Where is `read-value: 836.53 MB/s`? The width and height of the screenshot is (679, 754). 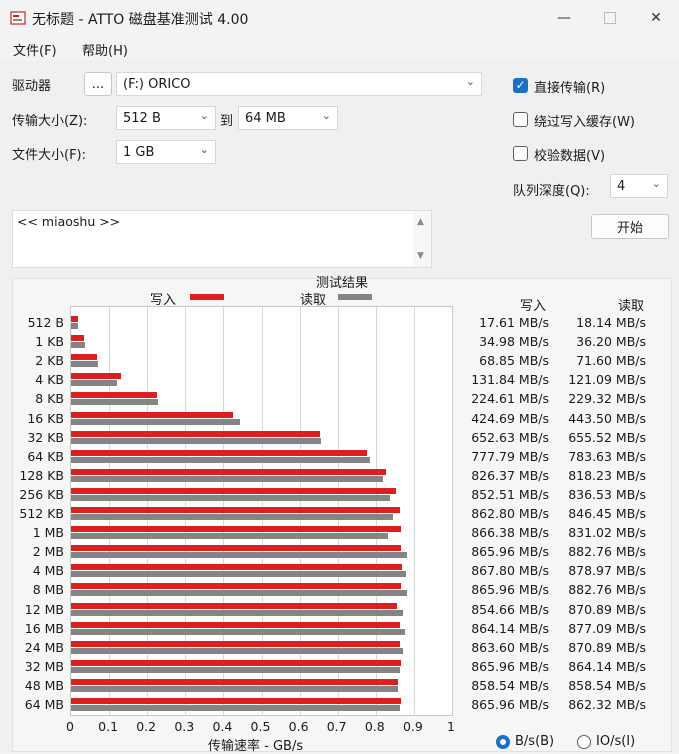
read-value: 836.53 MB/s is located at coordinates (607, 494).